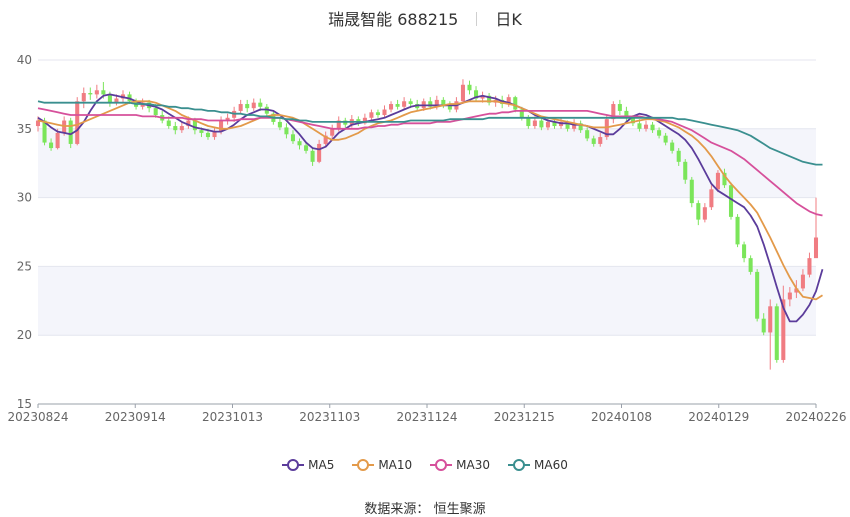 The width and height of the screenshot is (850, 517). What do you see at coordinates (24, 232) in the screenshot?
I see `y-axis-ticks: 15 20 25 30 35 40` at bounding box center [24, 232].